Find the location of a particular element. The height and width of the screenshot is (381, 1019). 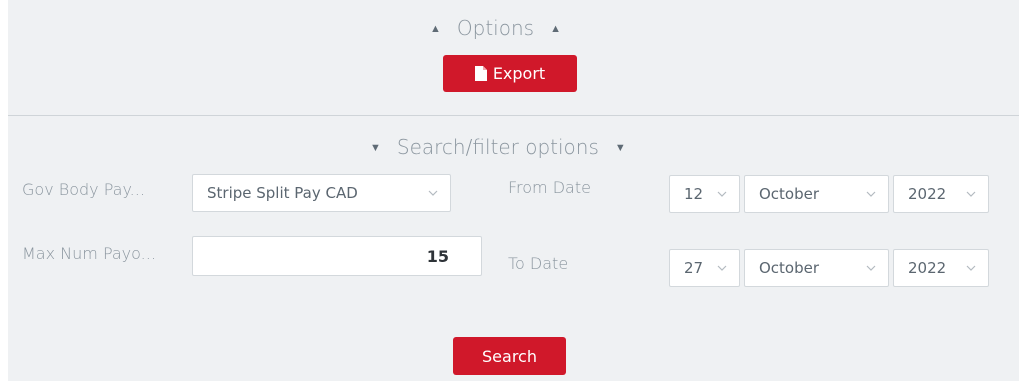

from-date-year-value: 2022 is located at coordinates (927, 194).